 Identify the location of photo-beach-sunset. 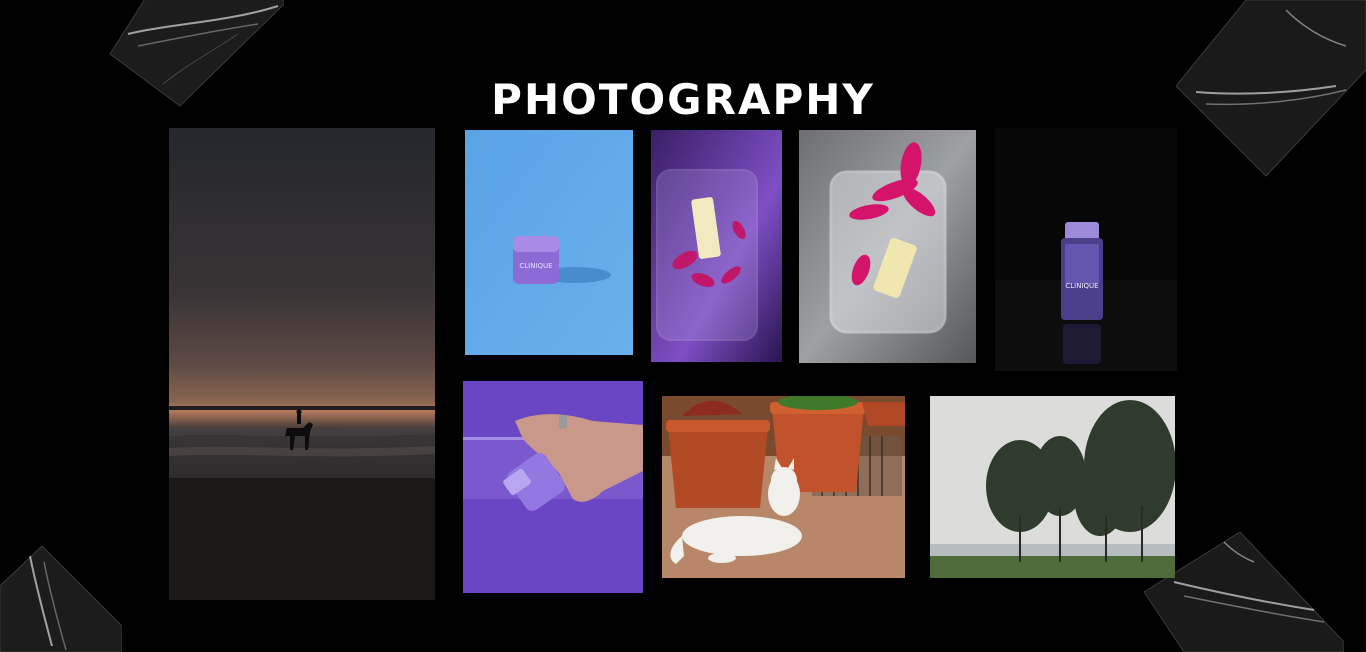
(302, 364).